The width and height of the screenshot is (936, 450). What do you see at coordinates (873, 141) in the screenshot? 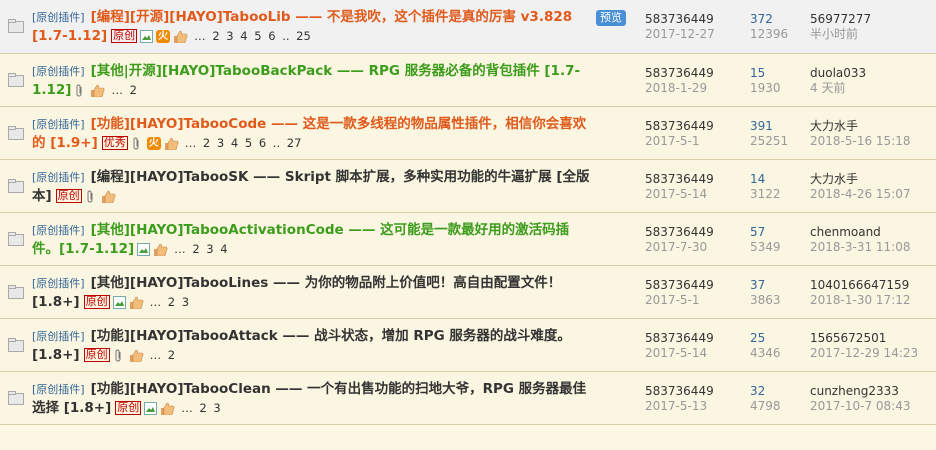
I see `last-post-time: 2018-5-16 15:18` at bounding box center [873, 141].